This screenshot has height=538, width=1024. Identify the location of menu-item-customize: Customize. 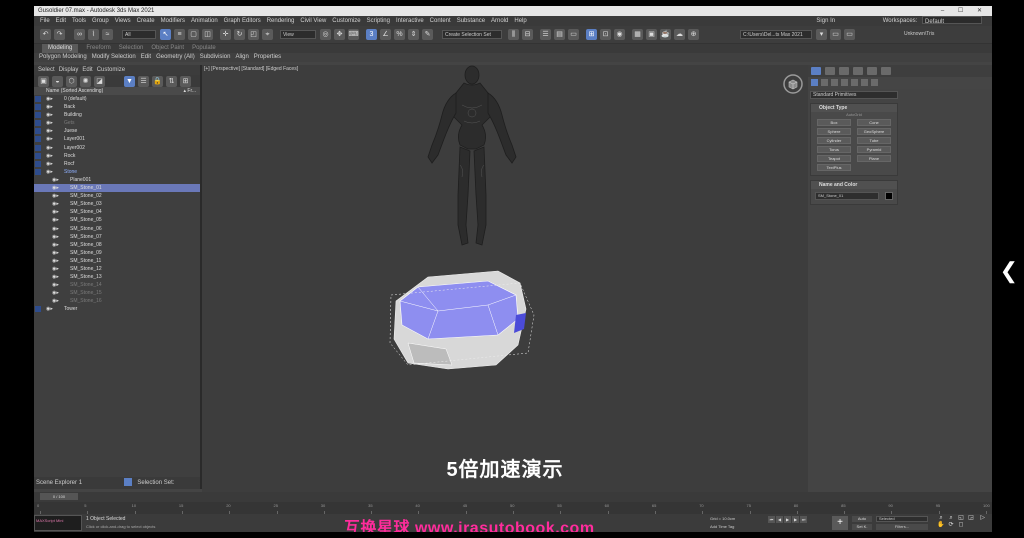
(346, 21).